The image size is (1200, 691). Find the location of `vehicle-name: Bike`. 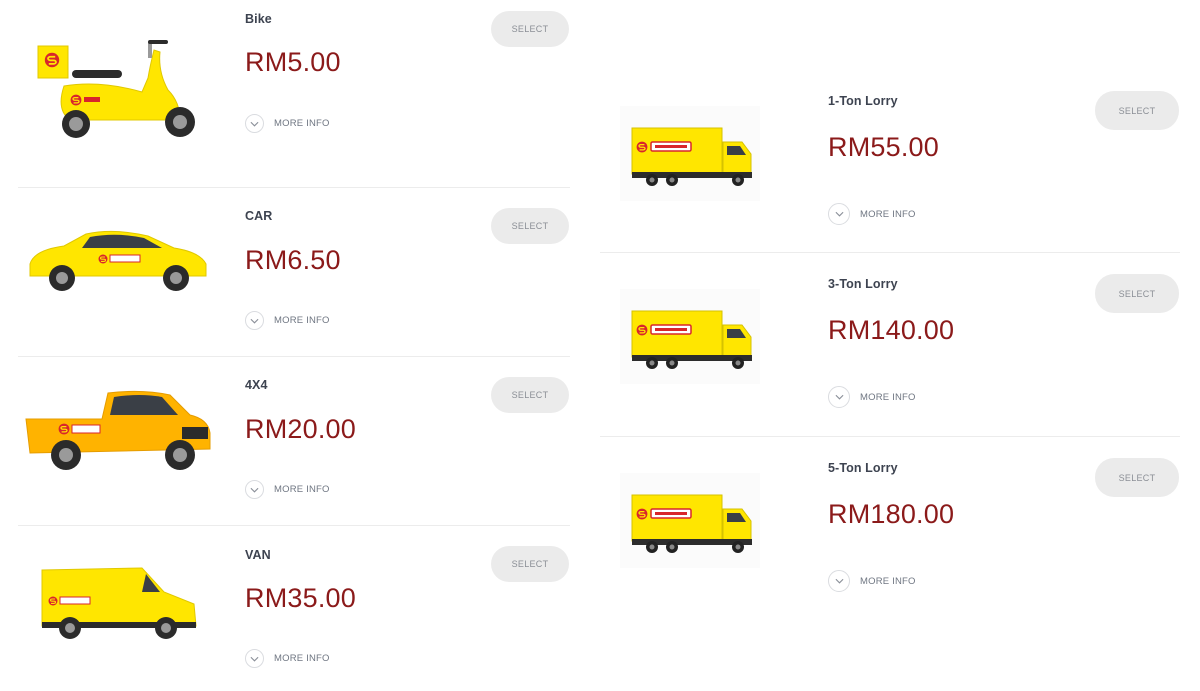

vehicle-name: Bike is located at coordinates (258, 19).